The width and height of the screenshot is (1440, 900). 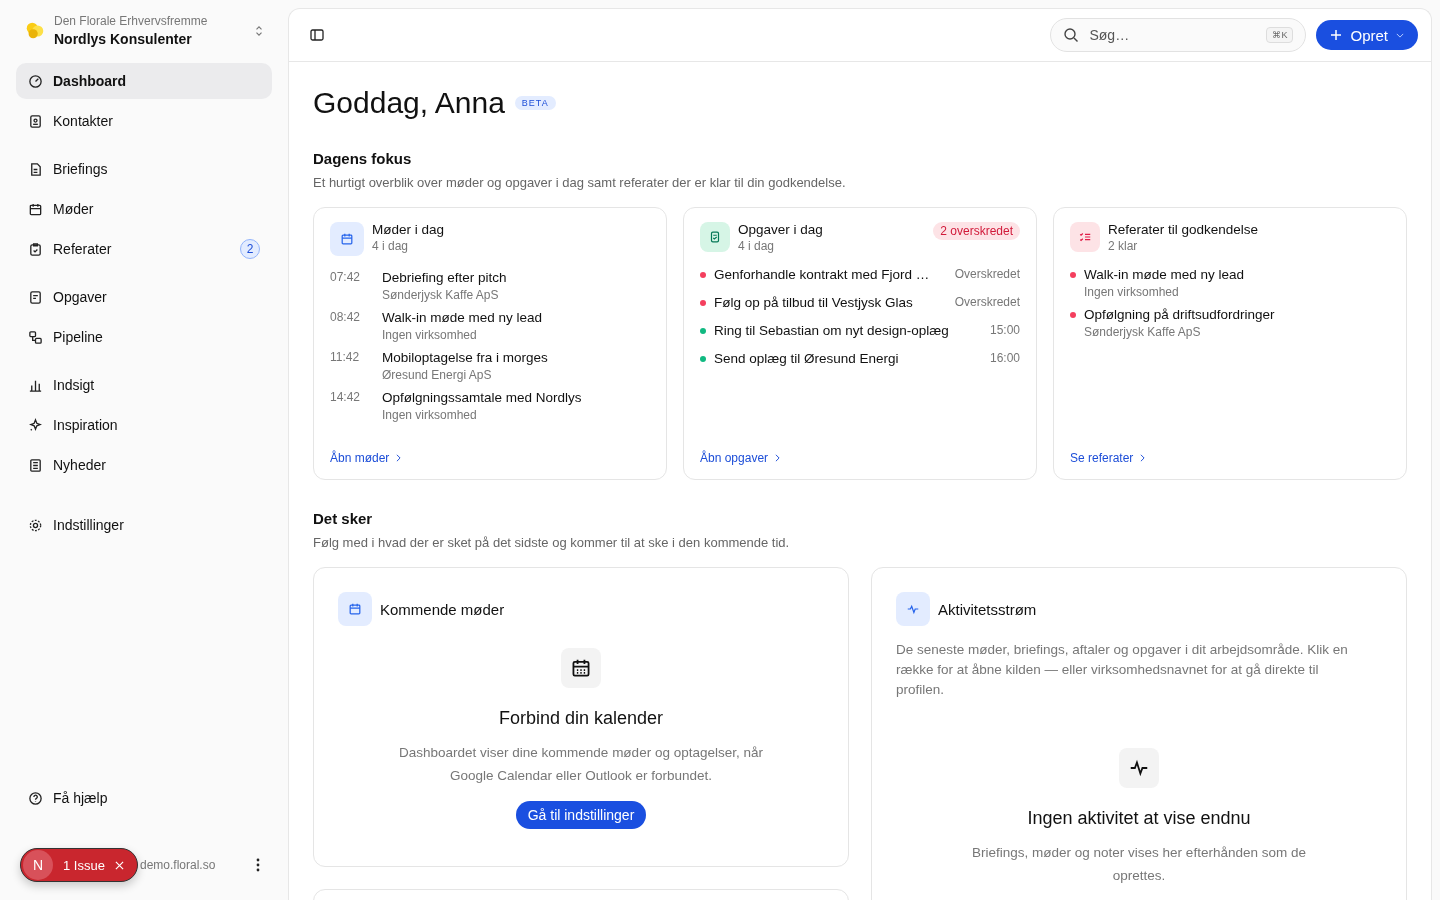 I want to click on card-link: Åbn opgaver, so click(x=740, y=458).